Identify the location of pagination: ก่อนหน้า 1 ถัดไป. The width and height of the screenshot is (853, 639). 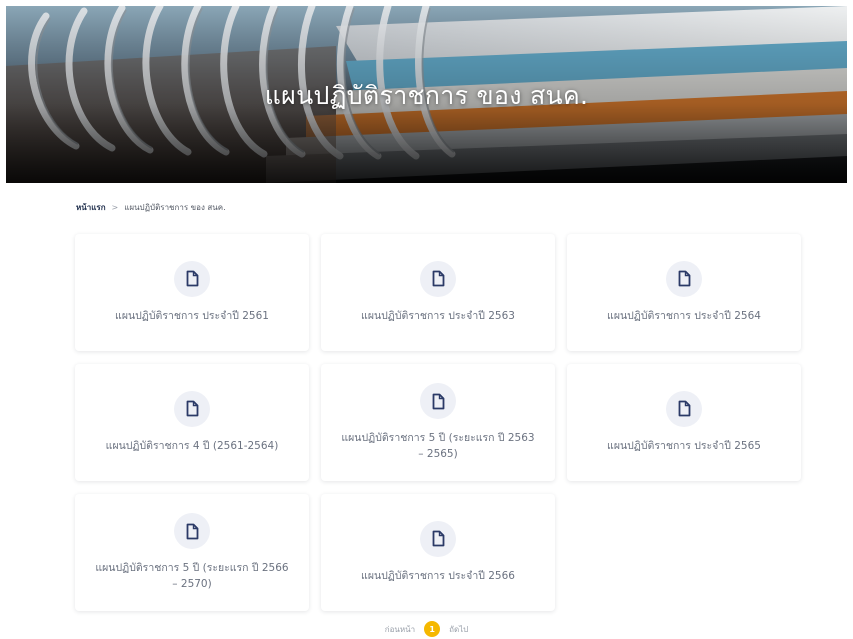
(426, 629).